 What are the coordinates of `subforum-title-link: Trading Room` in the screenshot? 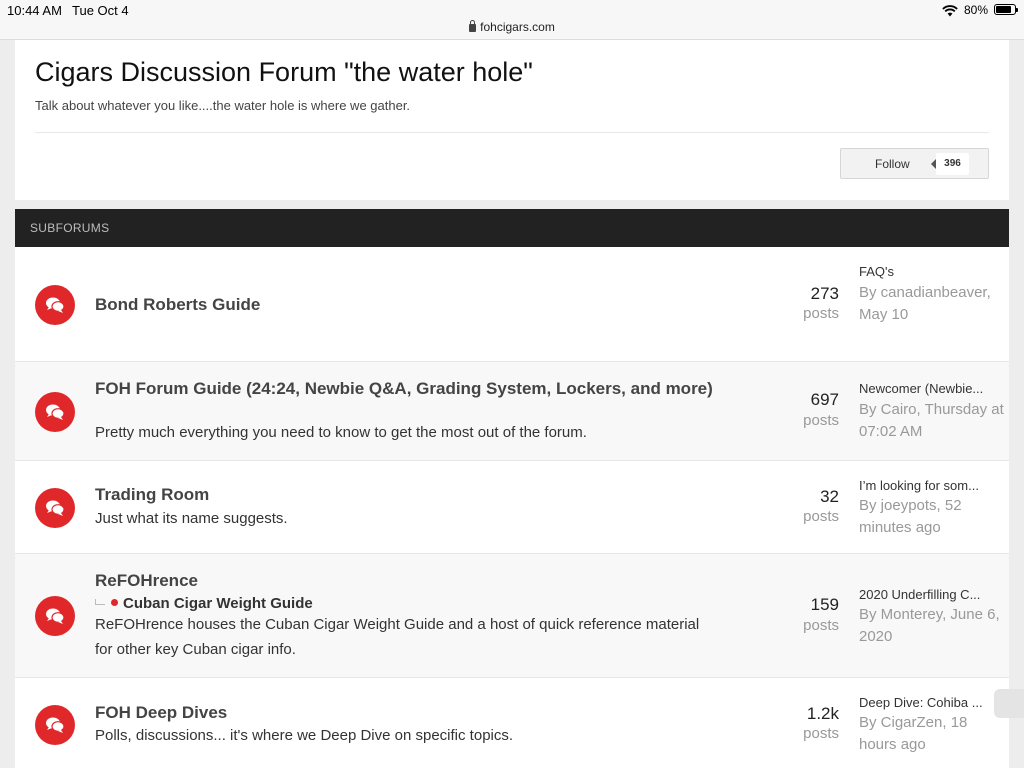 It's located at (152, 495).